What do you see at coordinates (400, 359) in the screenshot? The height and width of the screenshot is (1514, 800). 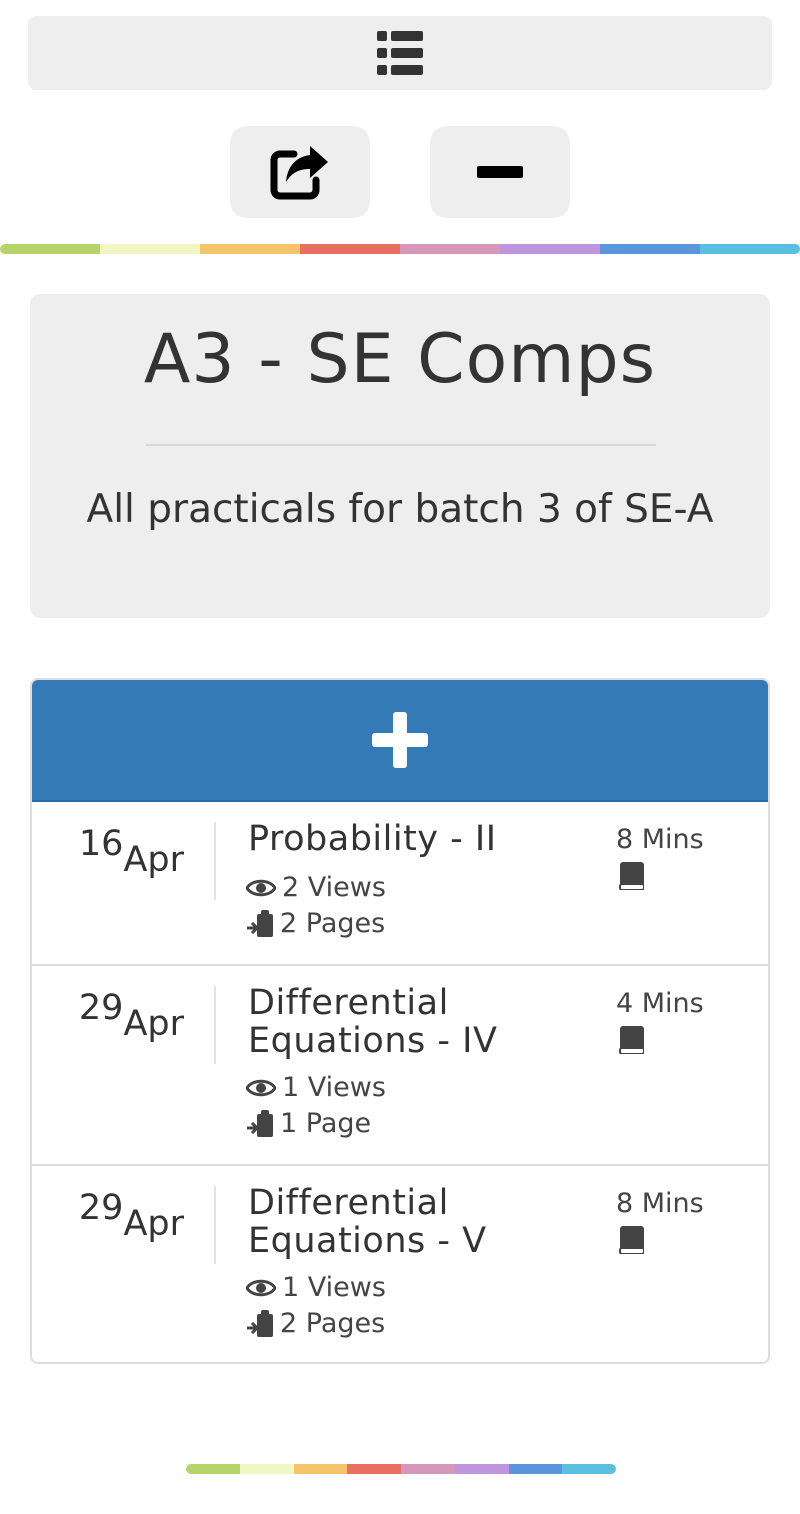 I see `board-title: A3 - SE Comps` at bounding box center [400, 359].